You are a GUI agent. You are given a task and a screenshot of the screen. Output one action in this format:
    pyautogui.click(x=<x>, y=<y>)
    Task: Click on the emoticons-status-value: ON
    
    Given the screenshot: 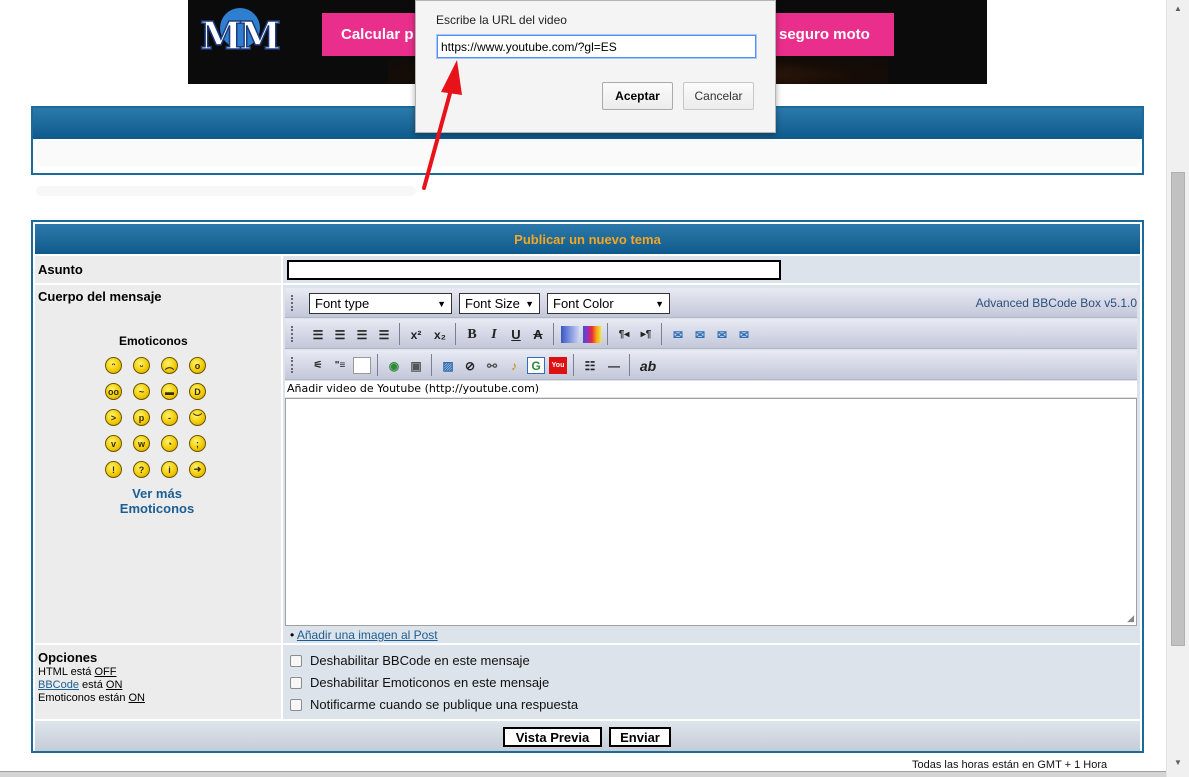 What is the action you would take?
    pyautogui.click(x=137, y=698)
    